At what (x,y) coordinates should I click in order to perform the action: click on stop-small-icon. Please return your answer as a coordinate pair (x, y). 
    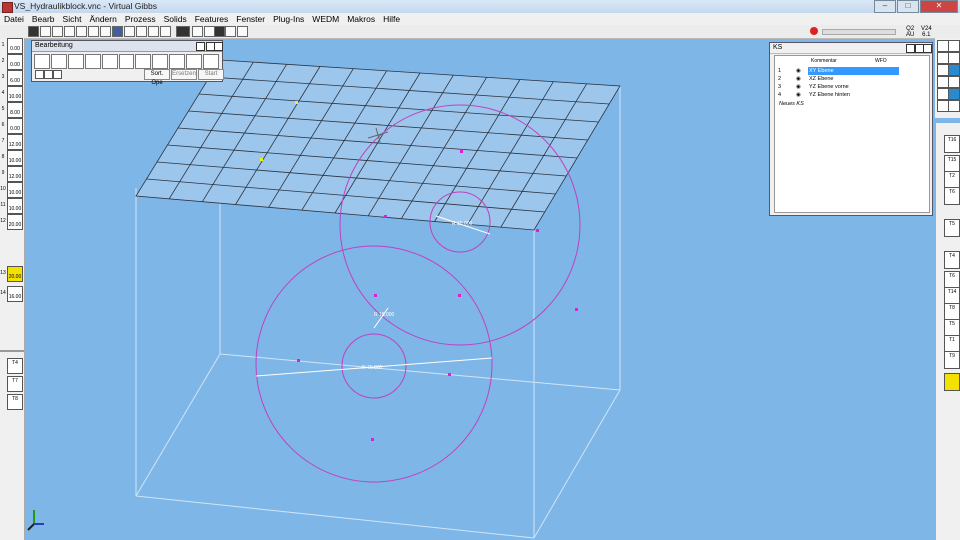
    Looking at the image, I should click on (48, 74).